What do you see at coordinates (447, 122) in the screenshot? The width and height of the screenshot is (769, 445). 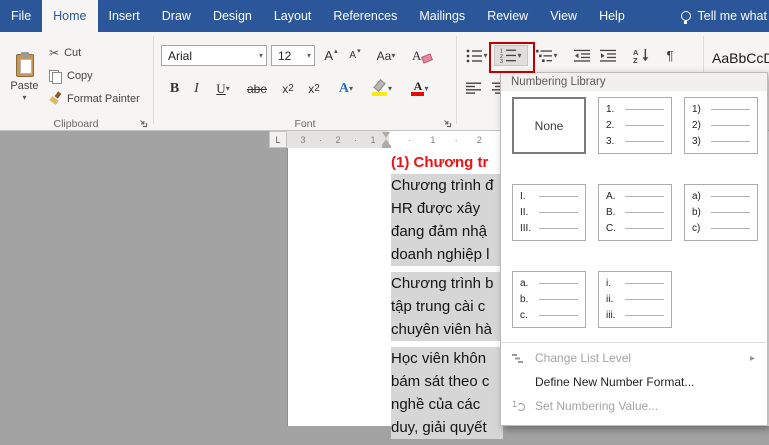 I see `font-dialog-launcher` at bounding box center [447, 122].